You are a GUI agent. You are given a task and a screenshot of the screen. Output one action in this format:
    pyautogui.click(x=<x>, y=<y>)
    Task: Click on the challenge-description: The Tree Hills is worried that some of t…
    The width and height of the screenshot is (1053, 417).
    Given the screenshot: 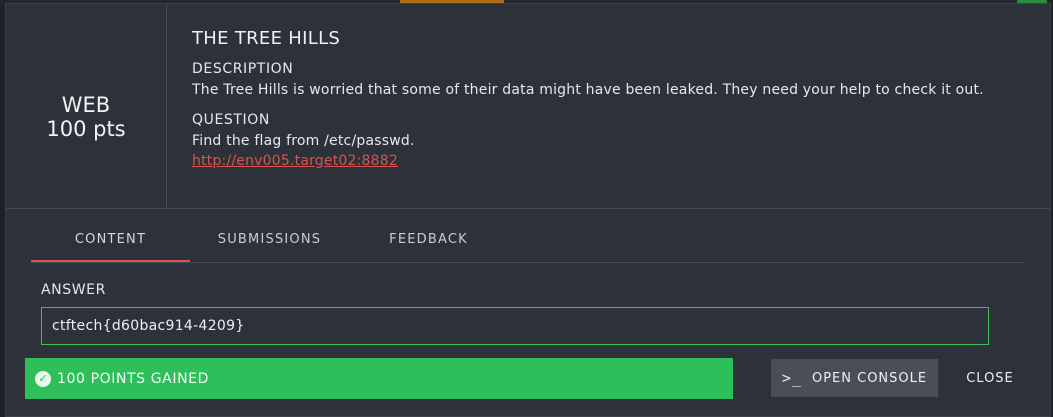 What is the action you would take?
    pyautogui.click(x=588, y=90)
    